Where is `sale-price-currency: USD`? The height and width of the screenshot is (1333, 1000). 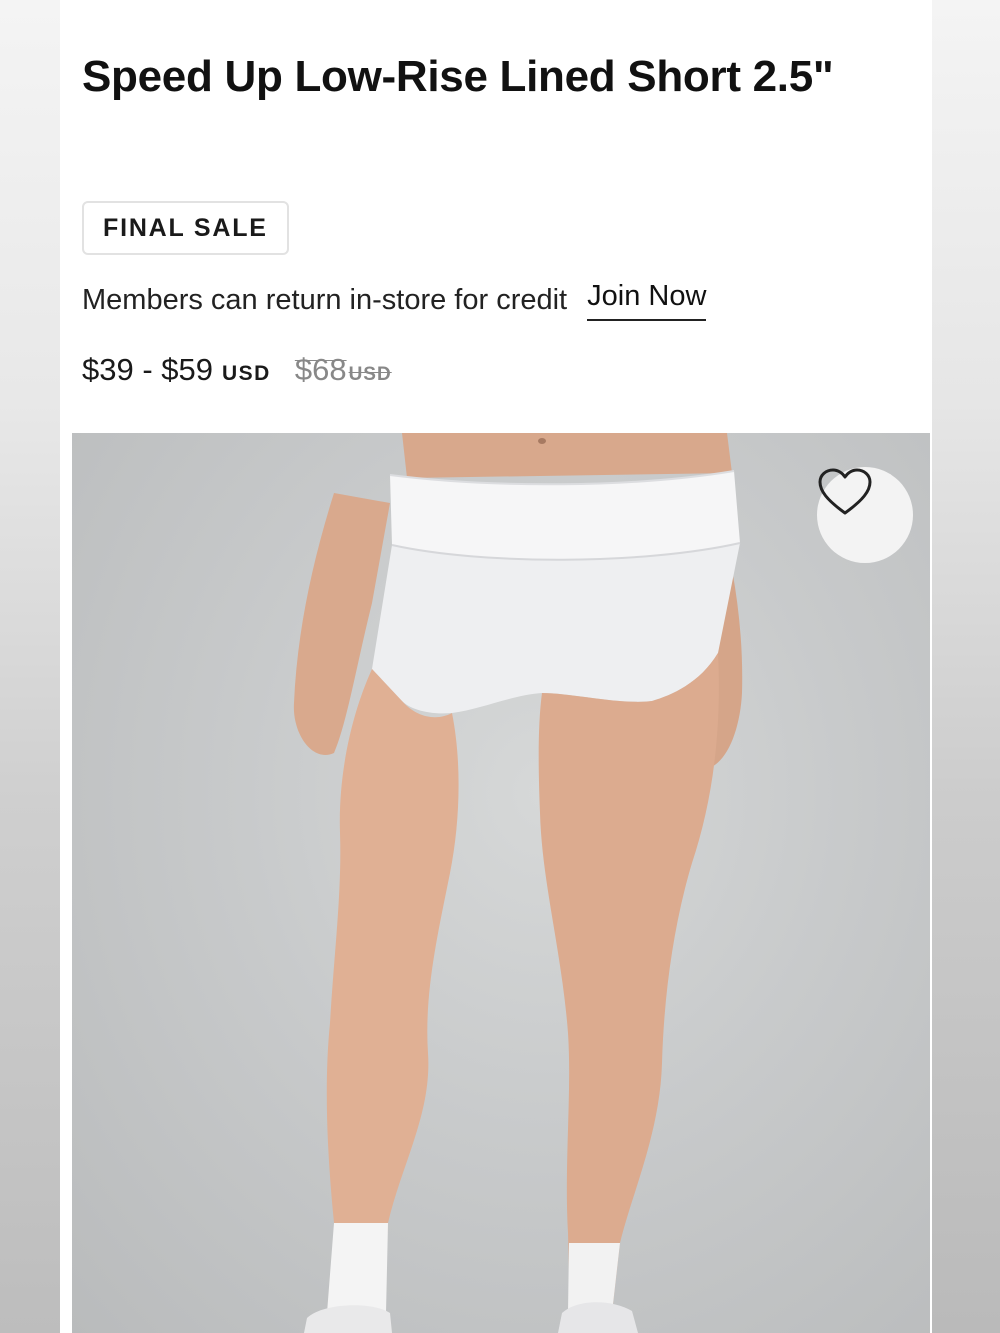
sale-price-currency: USD is located at coordinates (246, 373).